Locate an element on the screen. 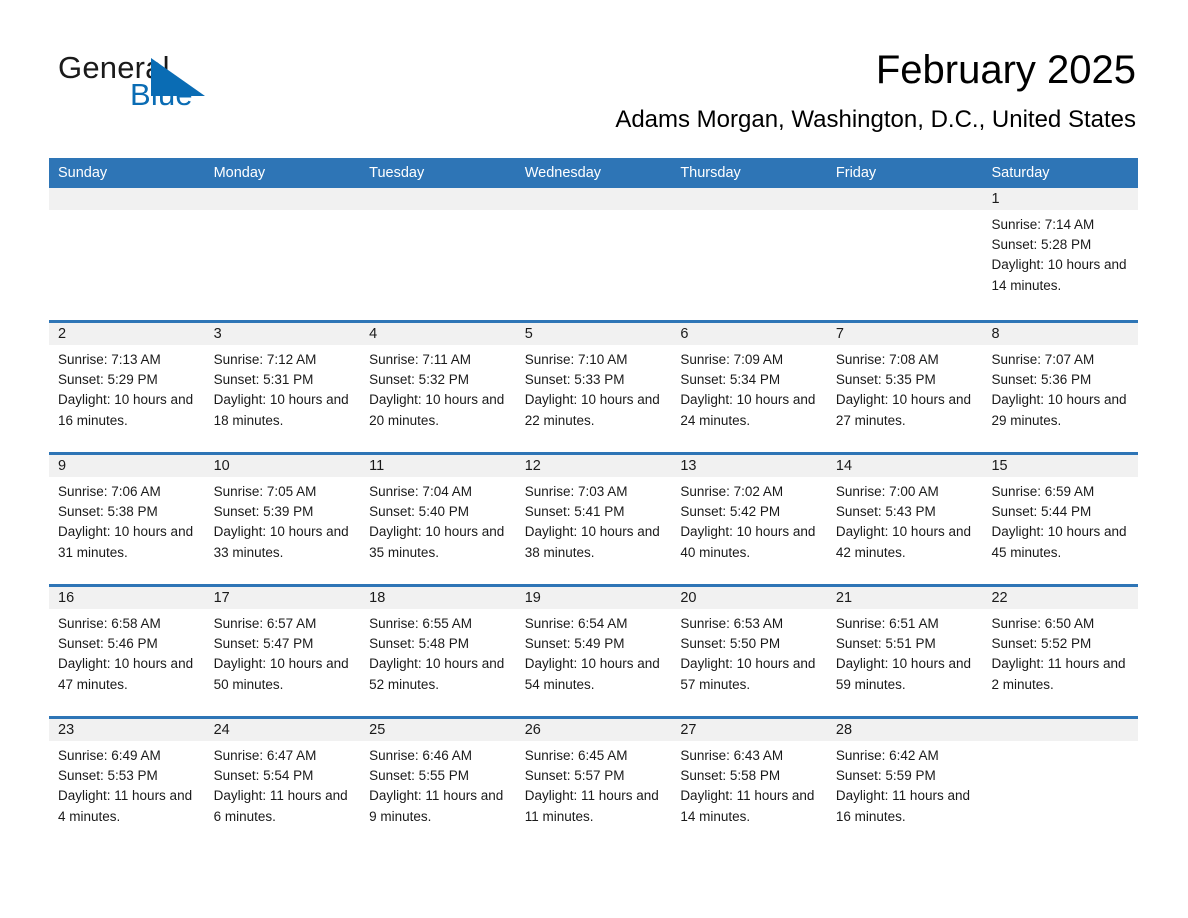 The width and height of the screenshot is (1188, 918). daylight-text: Daylight: 10 hours and 38 minutes. is located at coordinates (592, 542).